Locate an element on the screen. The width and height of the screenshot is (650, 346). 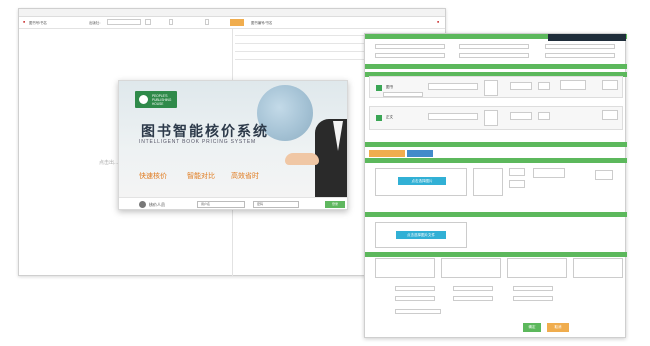
hand-image is located at coordinates (302, 159).